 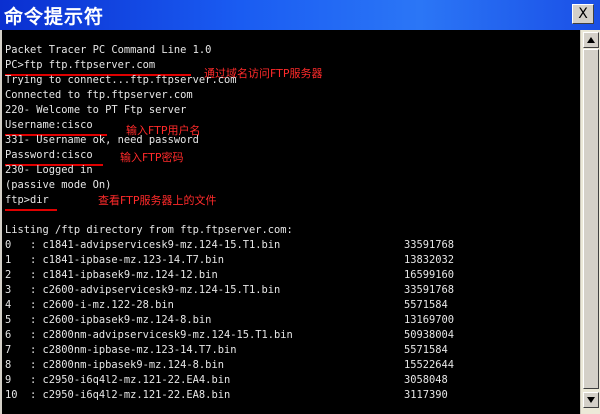 I want to click on file-entry: 2 : c1841-ipbasek9-mz.124-12.bin, so click(x=111, y=275).